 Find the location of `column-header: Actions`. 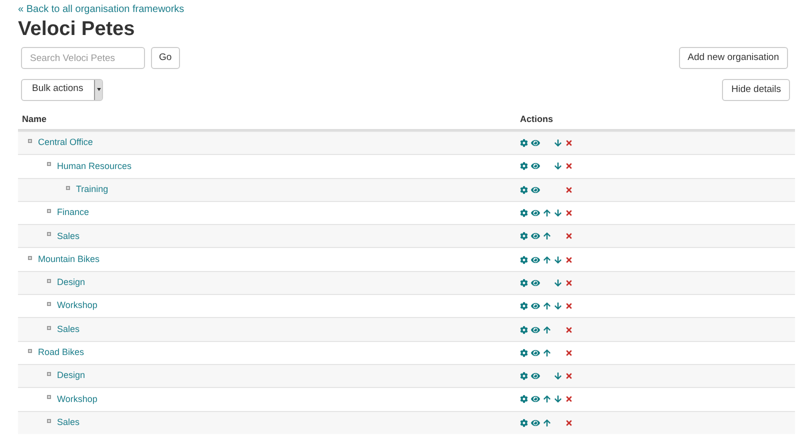

column-header: Actions is located at coordinates (537, 119).